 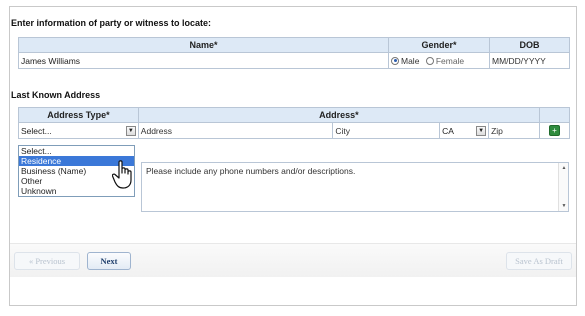 I want to click on address-header: Address*, so click(x=338, y=115).